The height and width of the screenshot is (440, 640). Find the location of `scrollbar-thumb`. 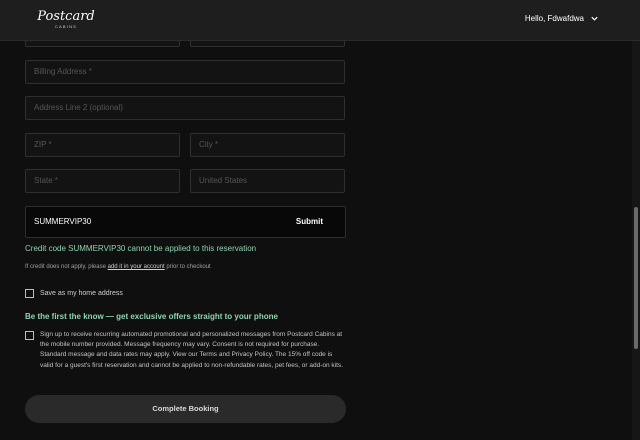

scrollbar-thumb is located at coordinates (636, 278).